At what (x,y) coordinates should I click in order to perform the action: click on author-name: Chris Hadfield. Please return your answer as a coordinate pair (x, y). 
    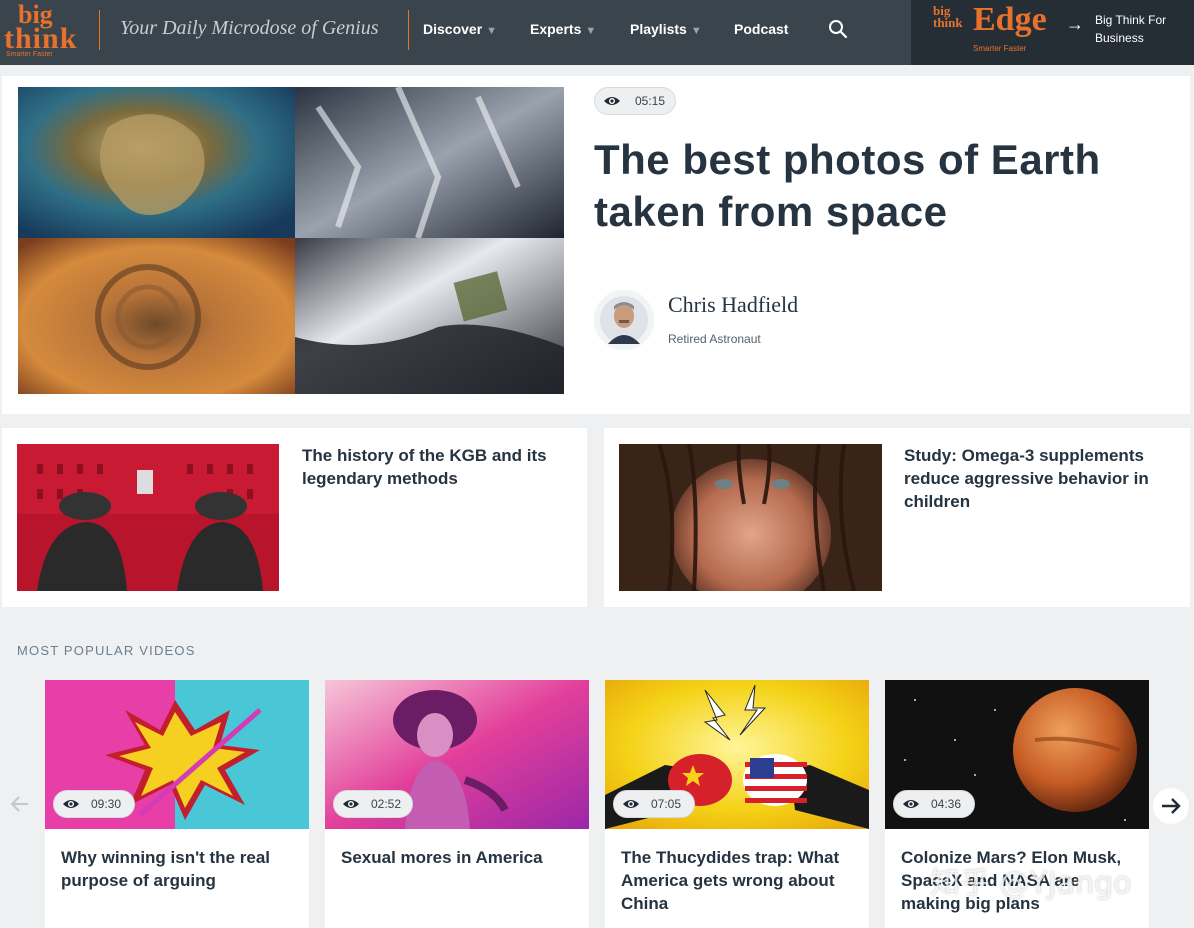
    Looking at the image, I should click on (733, 305).